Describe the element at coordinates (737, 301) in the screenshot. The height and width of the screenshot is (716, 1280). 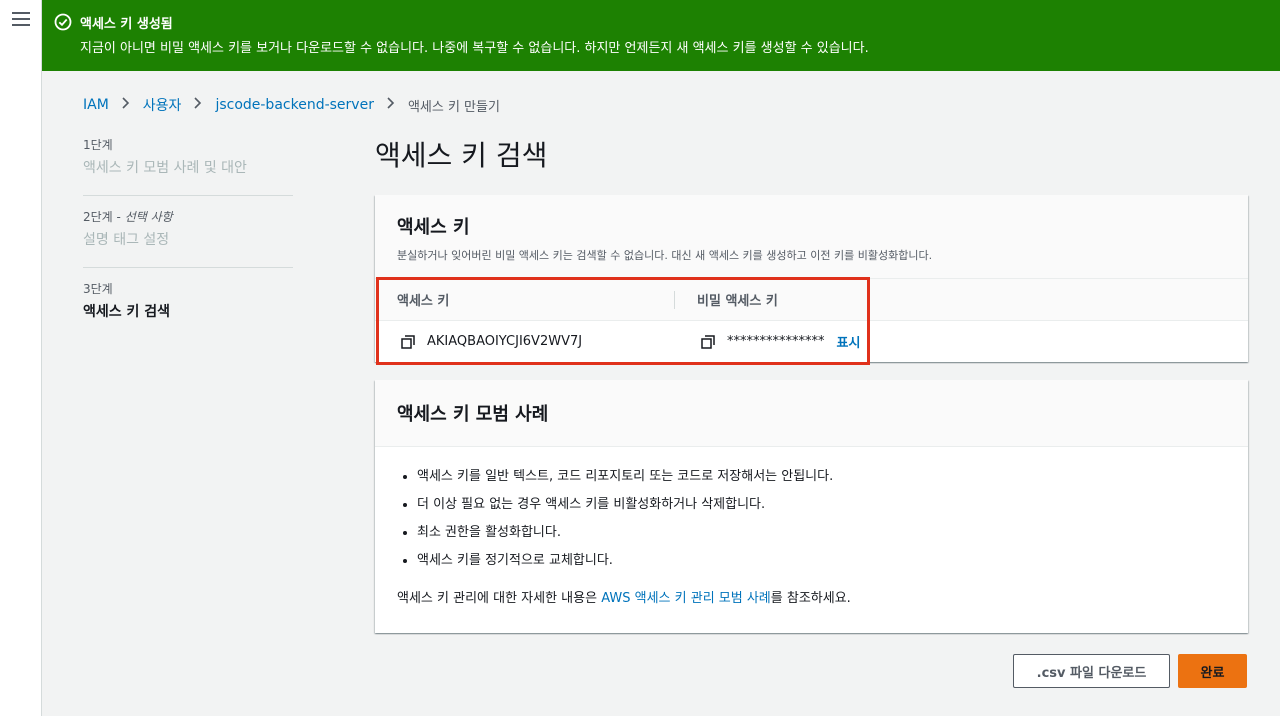
I see `column-header-secret-key: 비밀 액세스 키` at that location.